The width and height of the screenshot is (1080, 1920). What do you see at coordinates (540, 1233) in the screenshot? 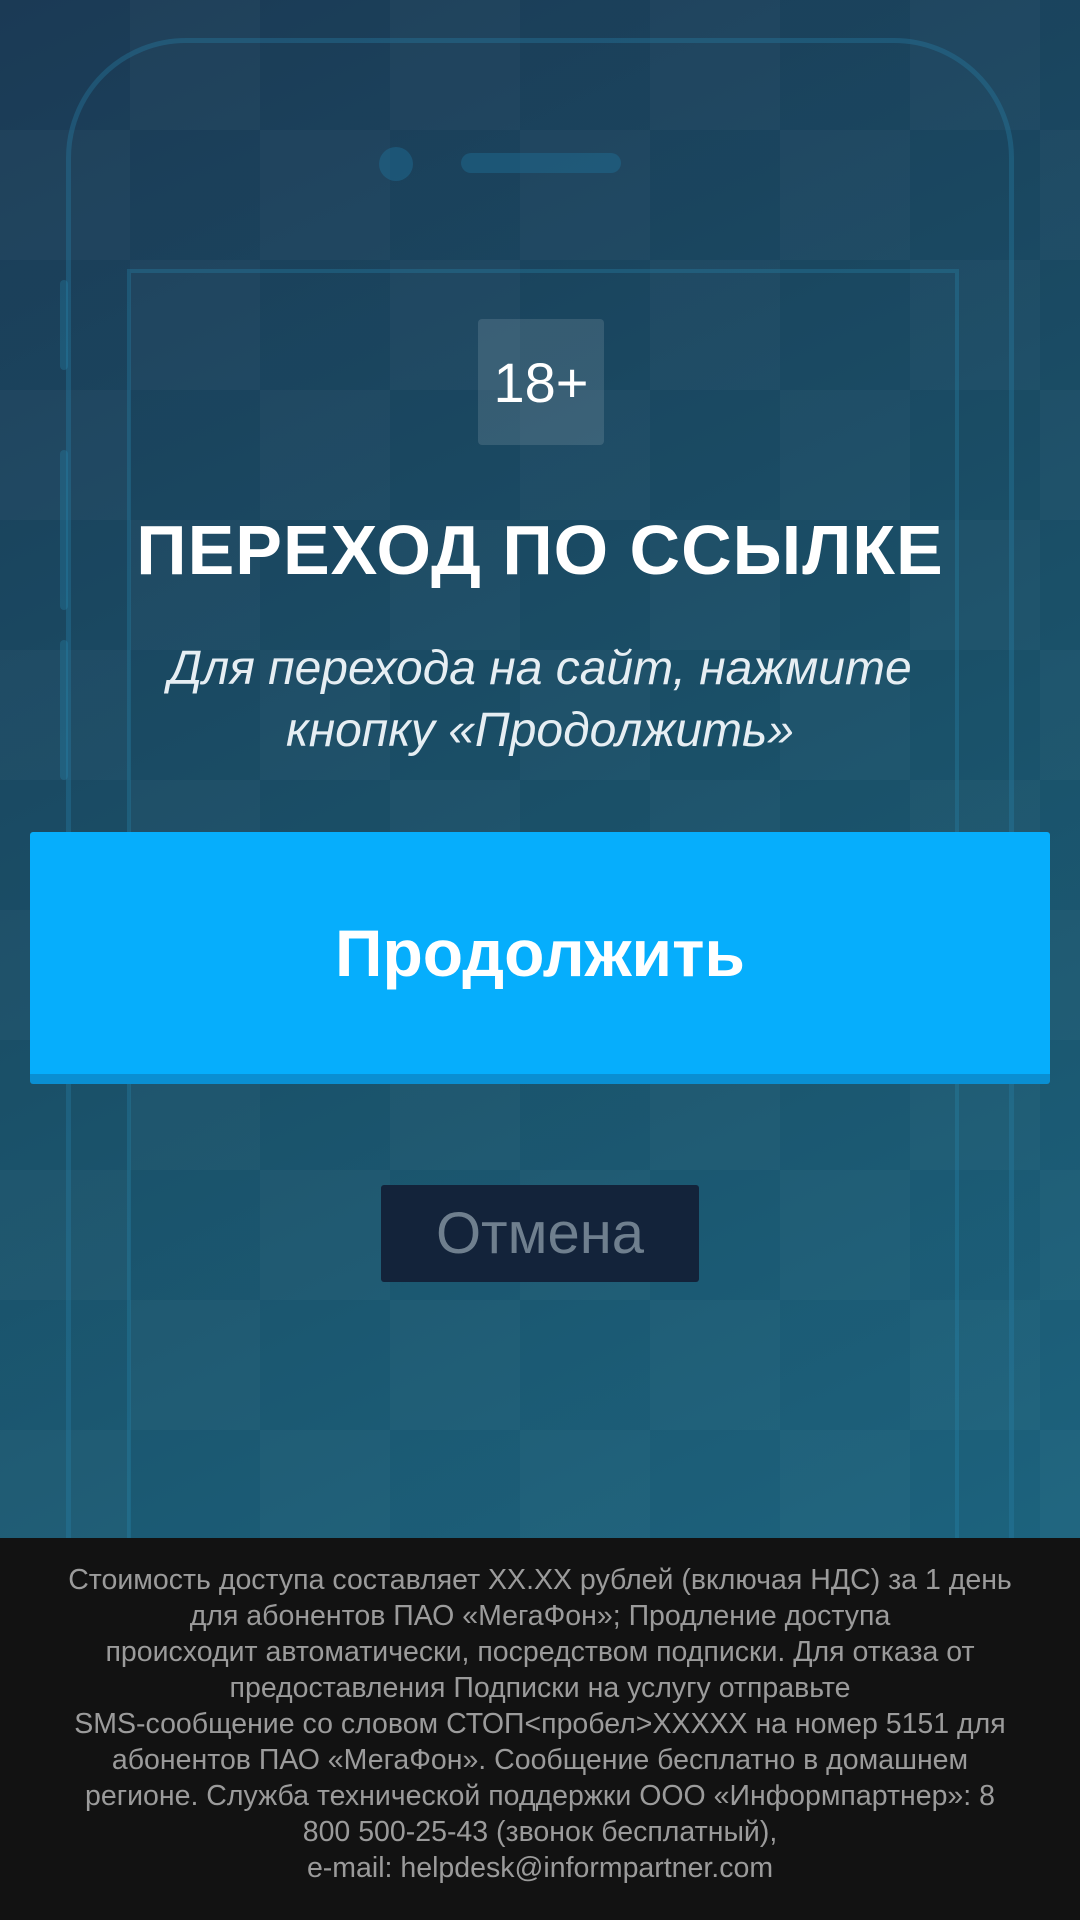
I see `cancel-button: Отмена` at bounding box center [540, 1233].